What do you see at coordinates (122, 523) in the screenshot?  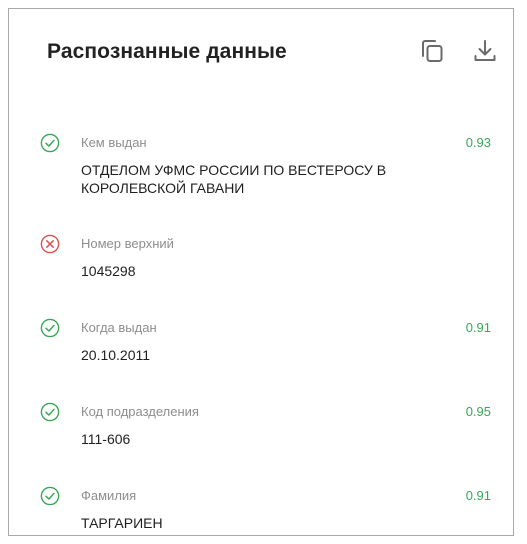 I see `field-value-line: ТАРГАРИЕН` at bounding box center [122, 523].